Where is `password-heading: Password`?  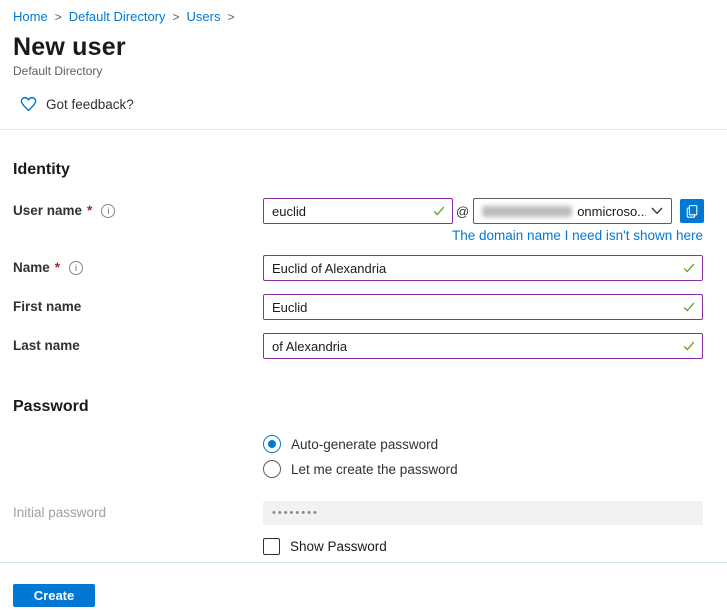
password-heading: Password is located at coordinates (51, 406).